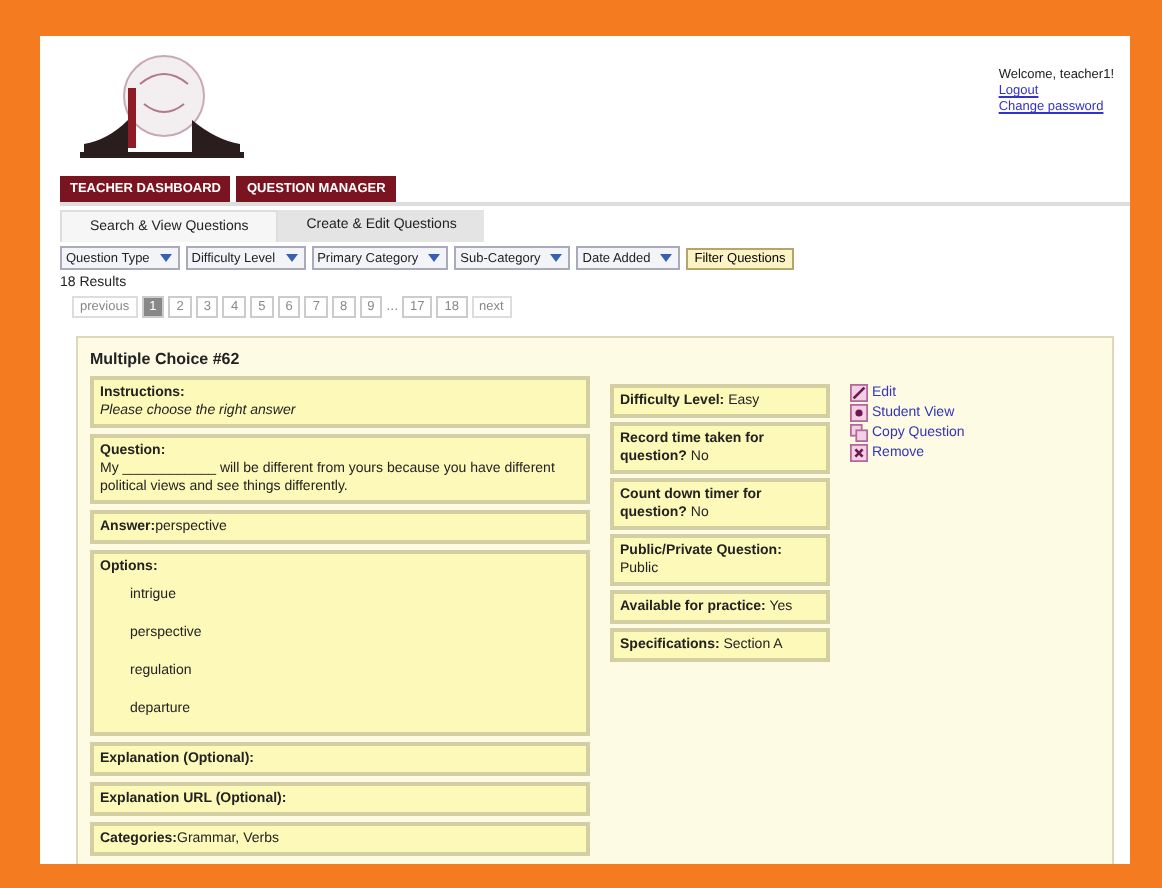  What do you see at coordinates (859, 413) in the screenshot?
I see `view-icon` at bounding box center [859, 413].